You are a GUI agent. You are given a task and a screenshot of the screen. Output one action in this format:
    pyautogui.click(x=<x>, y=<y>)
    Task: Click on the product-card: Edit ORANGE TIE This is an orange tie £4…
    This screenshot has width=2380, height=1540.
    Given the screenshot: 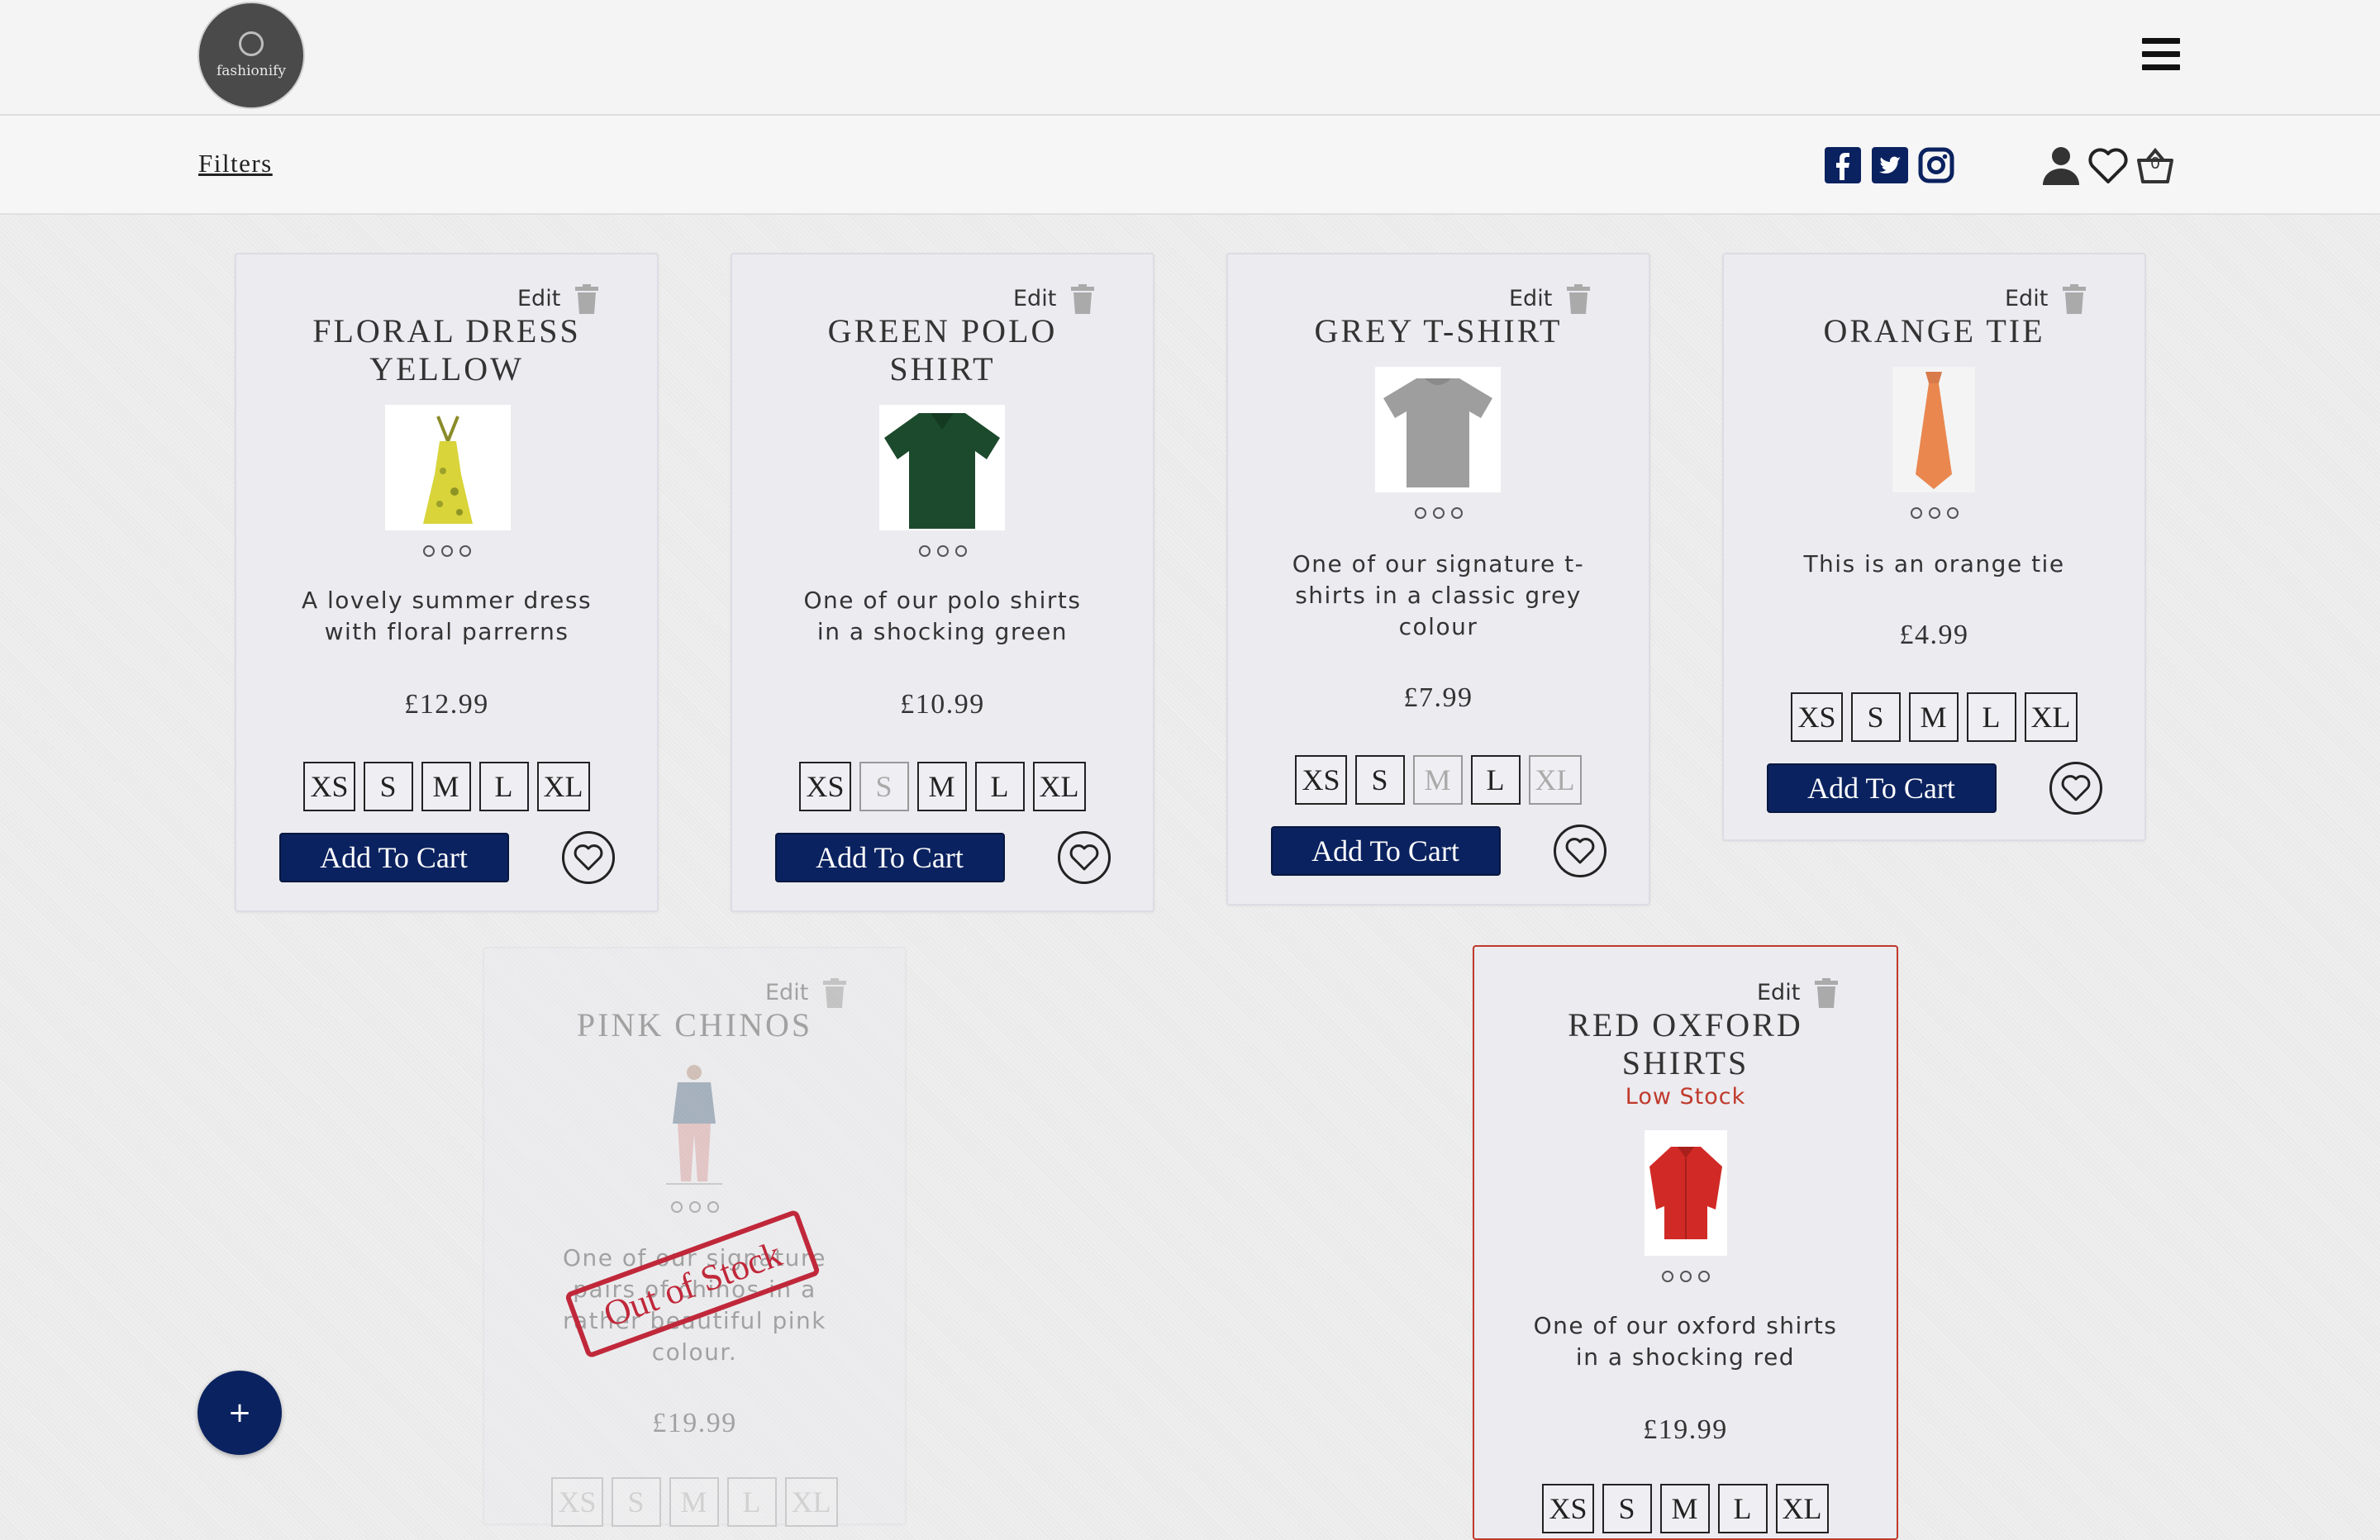 What is the action you would take?
    pyautogui.click(x=1934, y=547)
    